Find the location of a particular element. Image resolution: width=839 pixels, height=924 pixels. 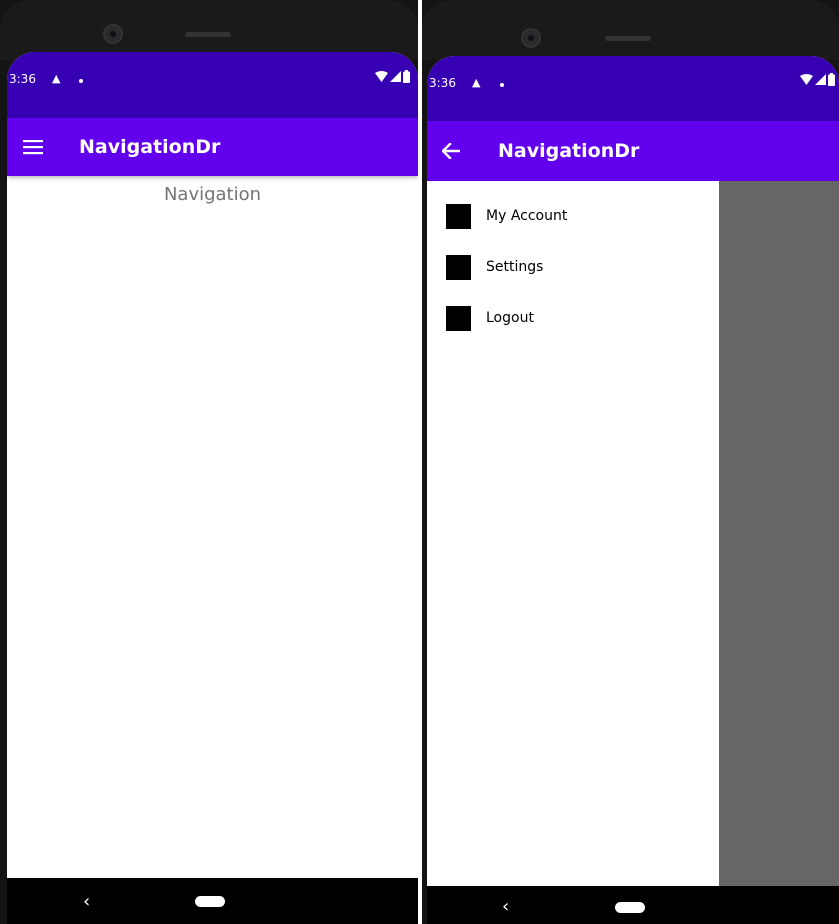

drawer-item-label: My Account is located at coordinates (527, 216).